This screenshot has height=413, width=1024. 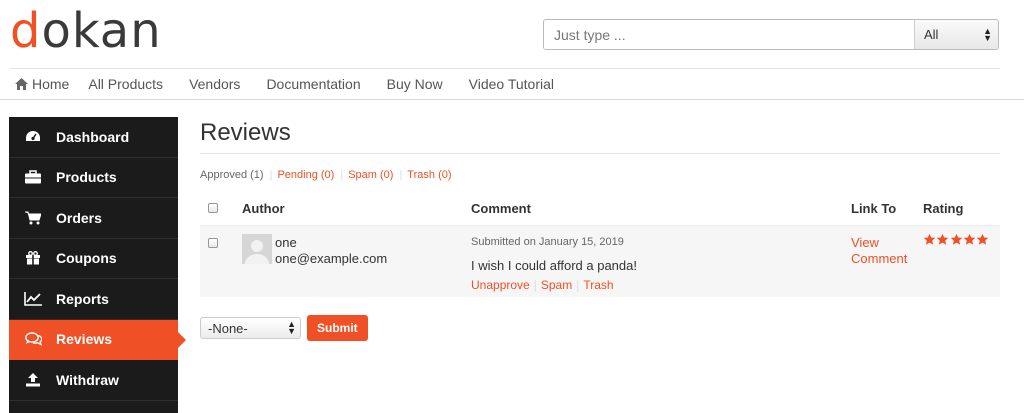 What do you see at coordinates (93, 137) in the screenshot?
I see `sidebar-item-dashboard: Dashboard` at bounding box center [93, 137].